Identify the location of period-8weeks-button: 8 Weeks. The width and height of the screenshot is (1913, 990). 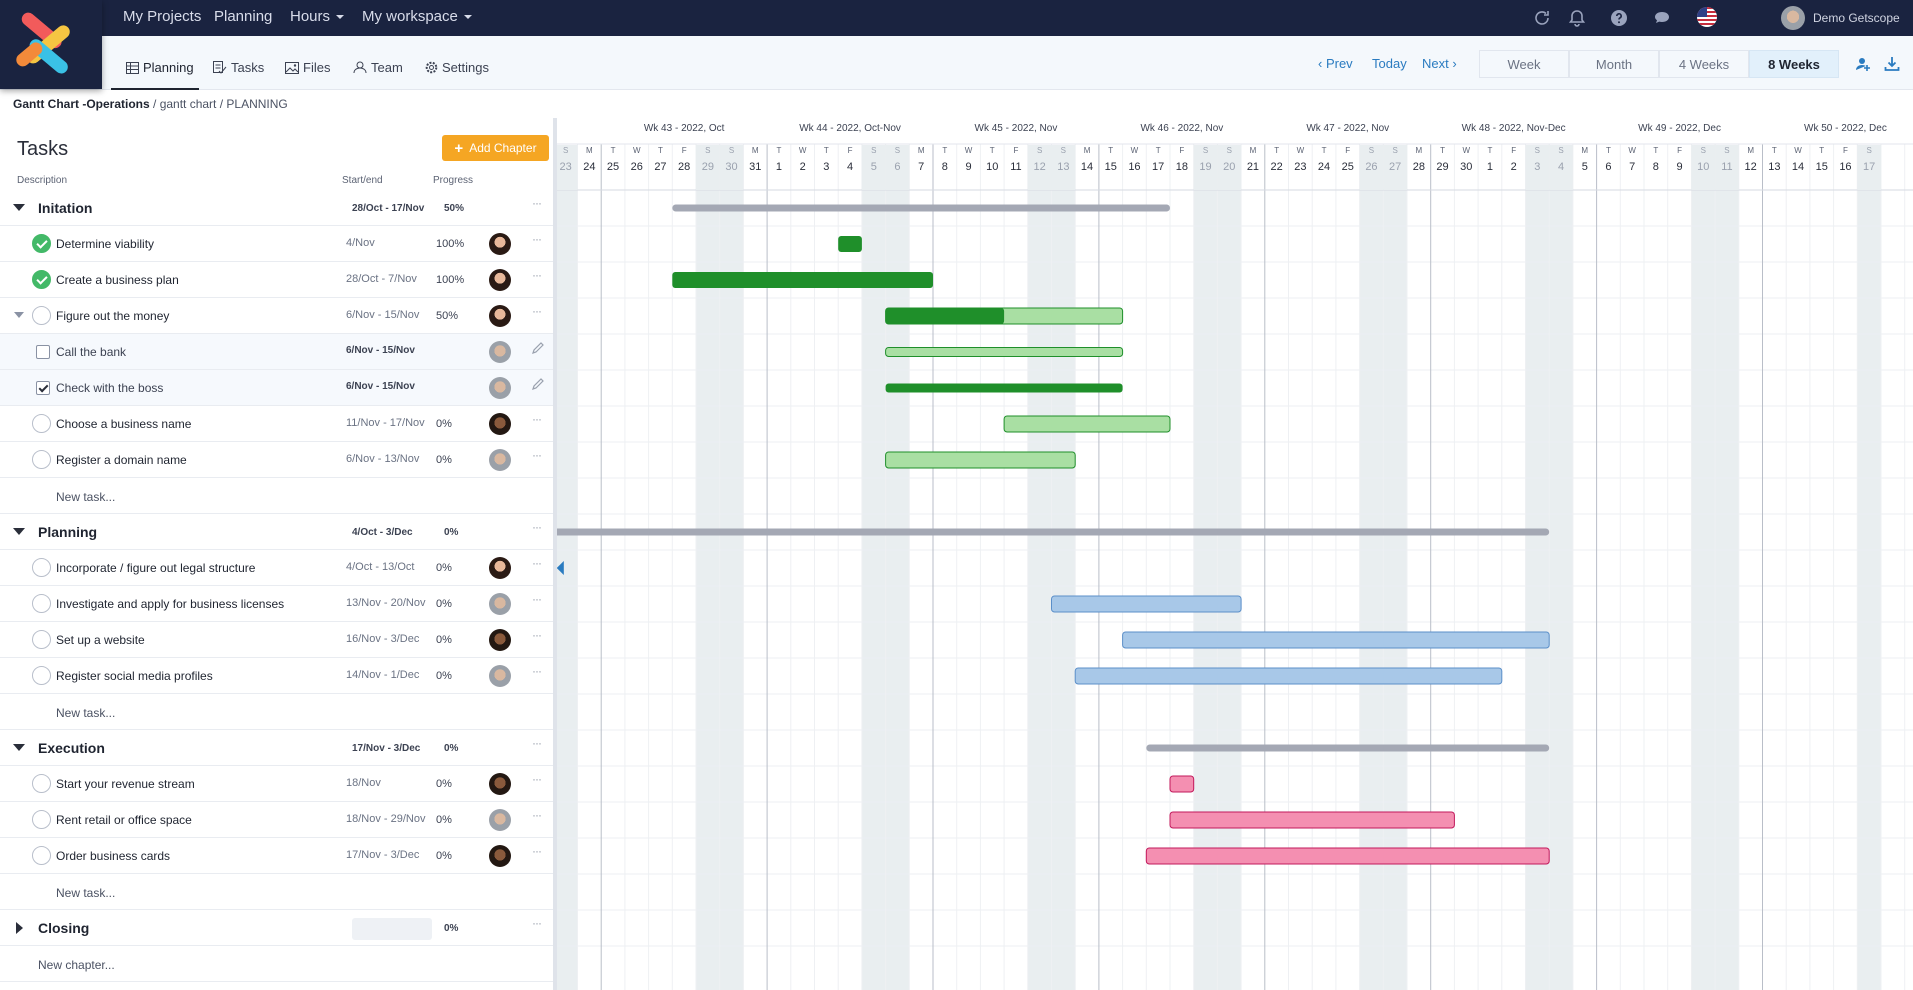
(1794, 64).